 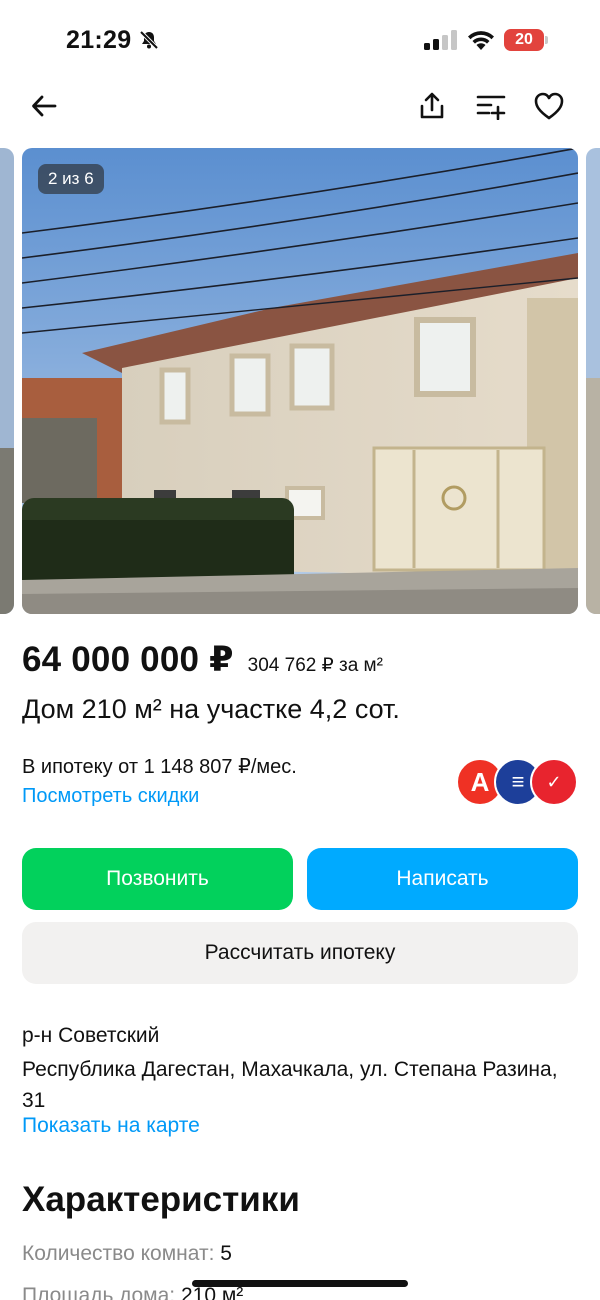 I want to click on battery-level: 20, so click(x=524, y=40).